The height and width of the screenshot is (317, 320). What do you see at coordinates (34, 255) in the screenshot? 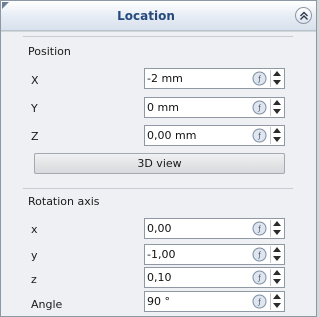
I see `rotation-y-label: y` at bounding box center [34, 255].